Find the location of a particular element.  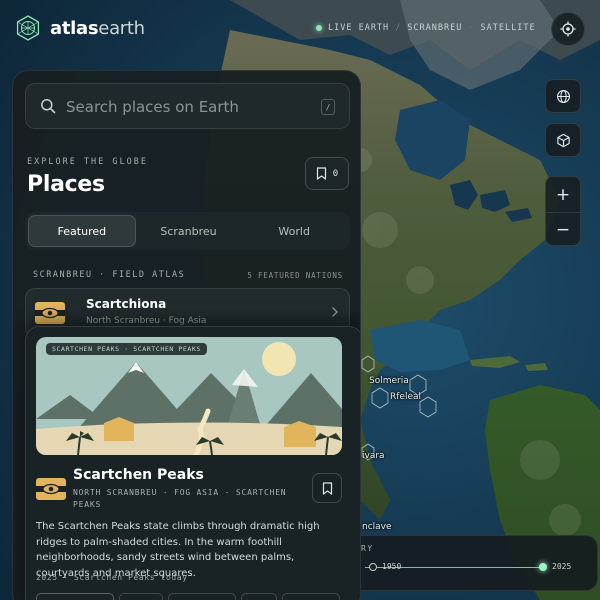

globe-icon is located at coordinates (563, 96).